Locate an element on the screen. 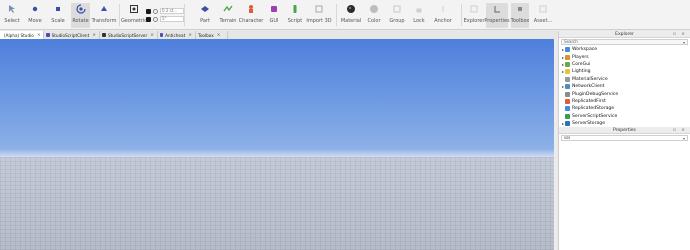 Image resolution: width=690 pixels, height=250 pixels. viewport-scrollbar is located at coordinates (555, 144).